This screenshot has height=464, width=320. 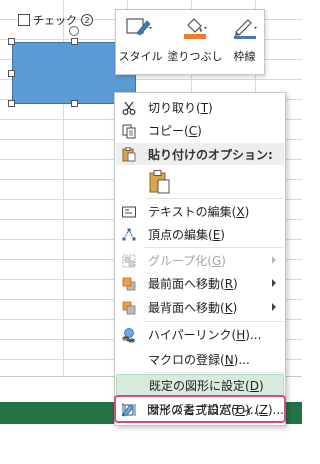 I want to click on scissors-icon, so click(x=129, y=107).